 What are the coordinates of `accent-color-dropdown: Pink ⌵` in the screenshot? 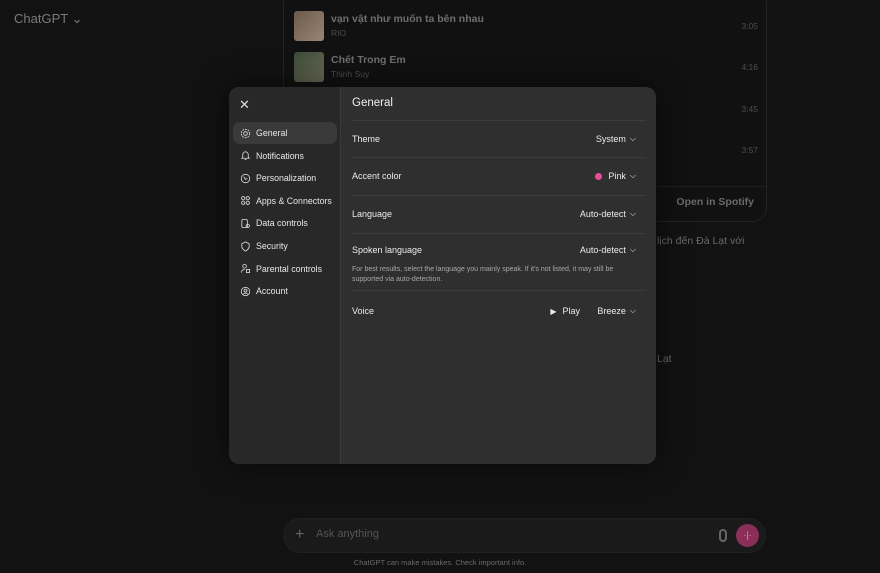 It's located at (615, 176).